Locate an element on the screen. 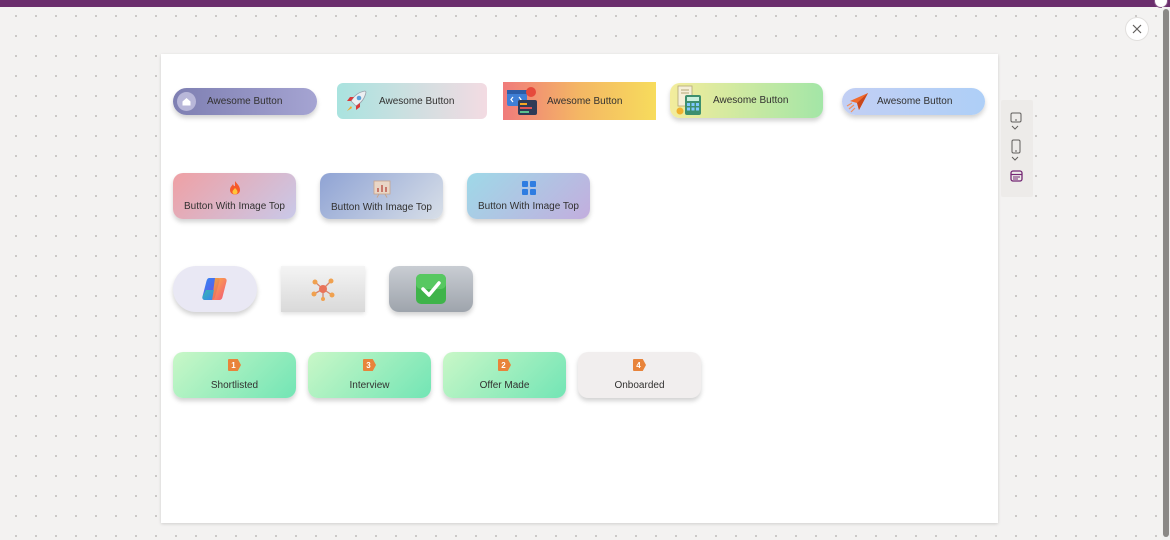 The height and width of the screenshot is (540, 1170). awesome-button-3: Awesome Button is located at coordinates (579, 101).